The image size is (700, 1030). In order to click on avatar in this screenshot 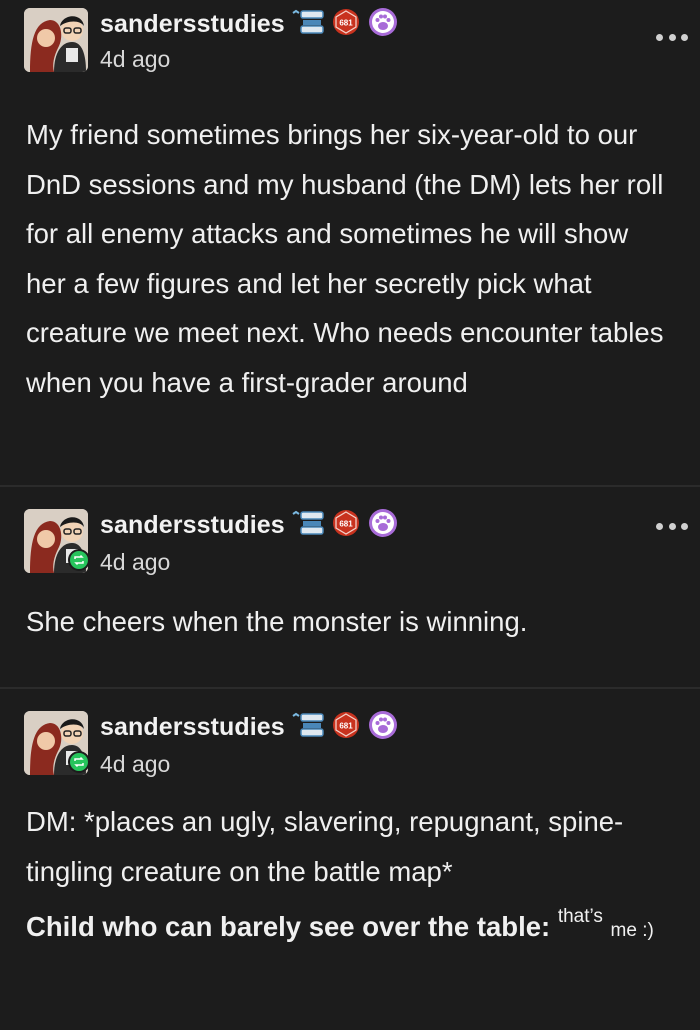, I will do `click(56, 40)`.